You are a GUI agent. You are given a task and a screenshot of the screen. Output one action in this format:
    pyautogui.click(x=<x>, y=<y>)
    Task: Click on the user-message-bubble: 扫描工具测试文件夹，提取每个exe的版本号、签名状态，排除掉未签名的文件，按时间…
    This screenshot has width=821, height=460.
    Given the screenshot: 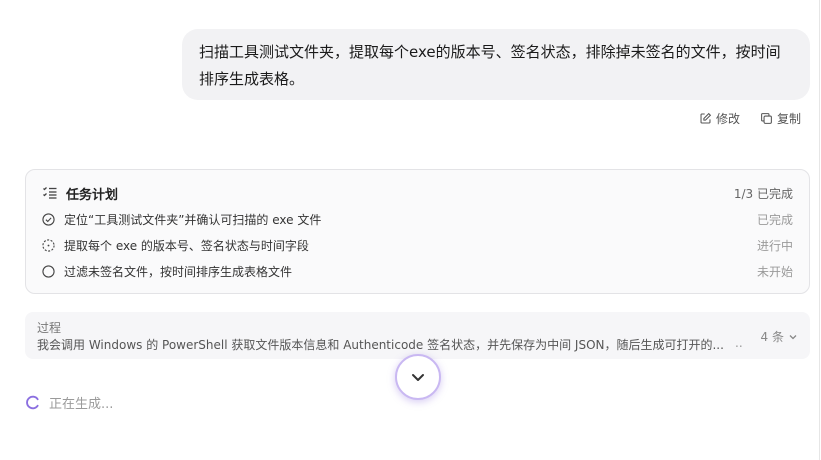 What is the action you would take?
    pyautogui.click(x=496, y=64)
    